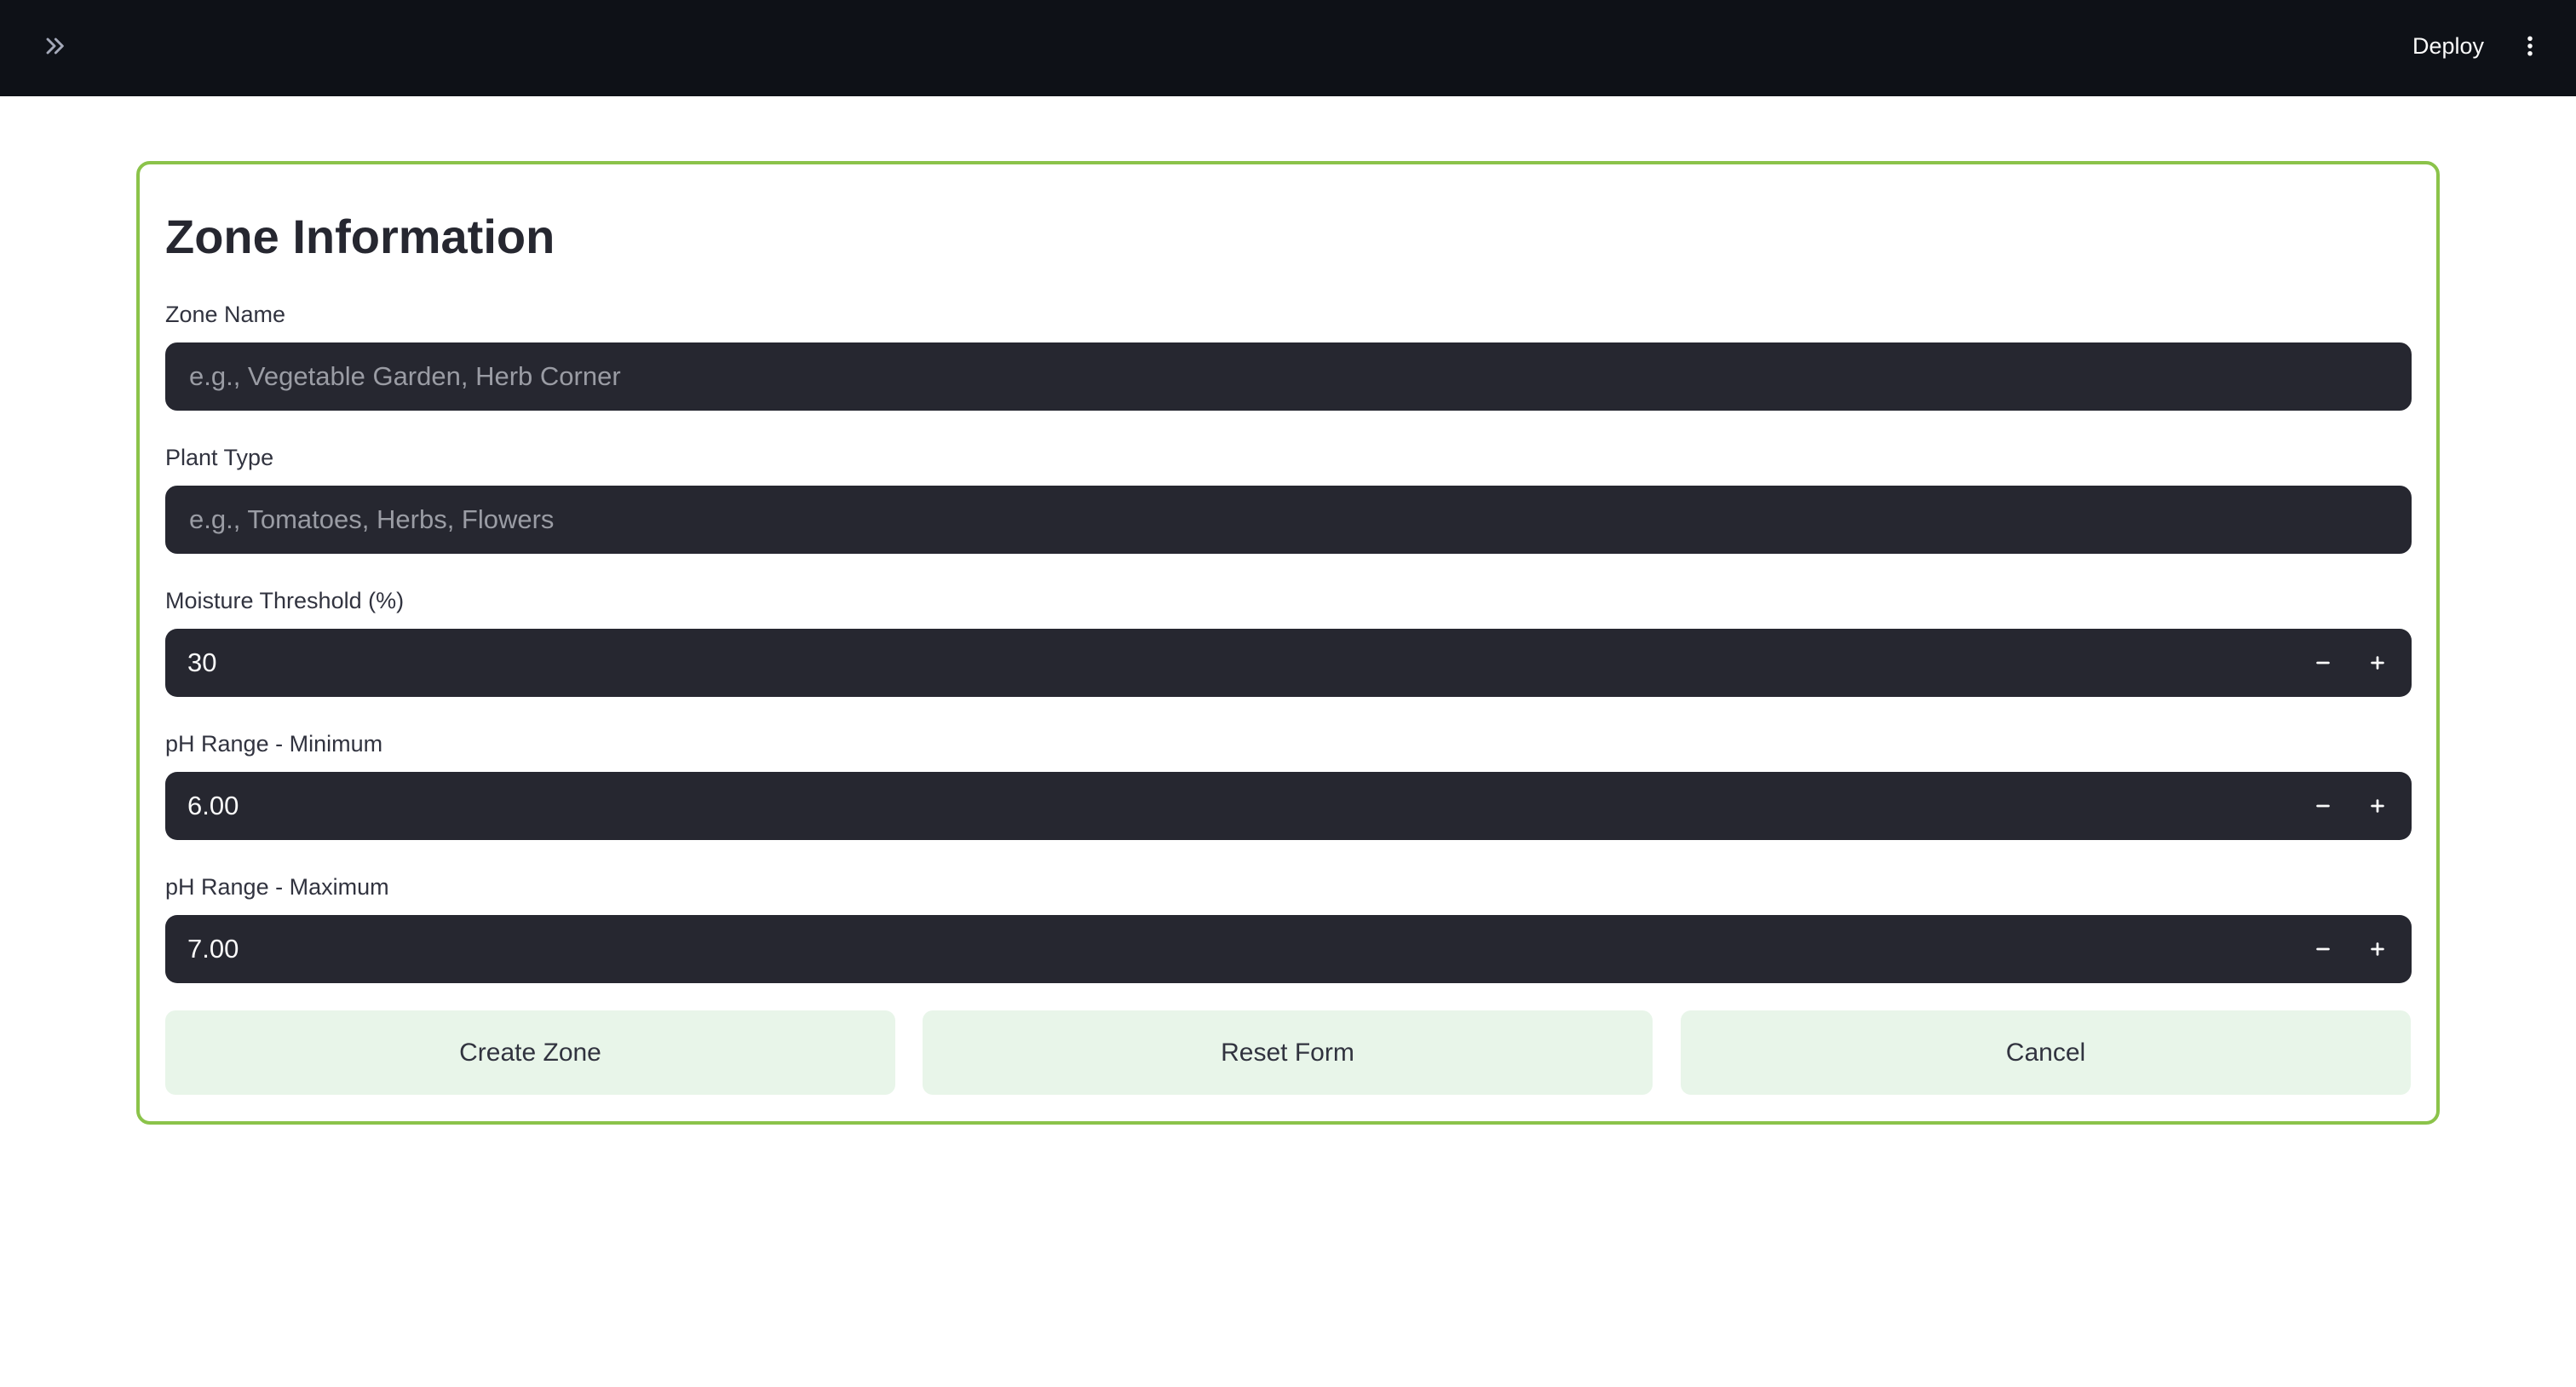  Describe the element at coordinates (2046, 1052) in the screenshot. I see `cancel-button: Cancel` at that location.